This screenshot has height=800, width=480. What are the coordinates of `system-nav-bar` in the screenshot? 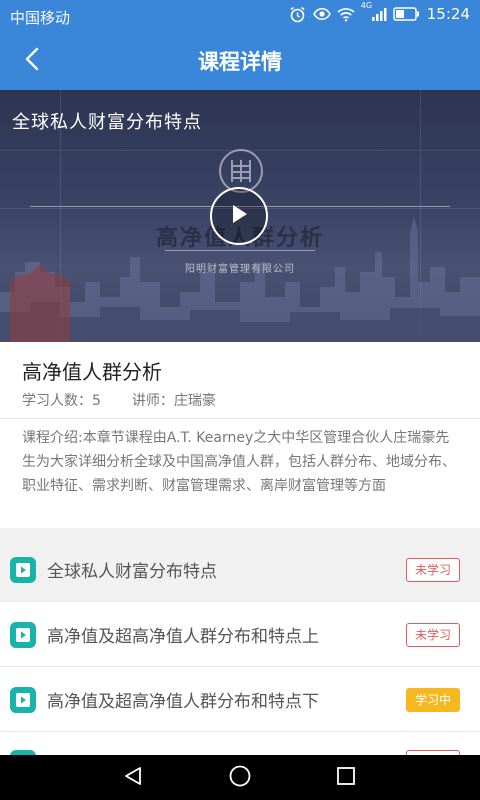 It's located at (240, 777).